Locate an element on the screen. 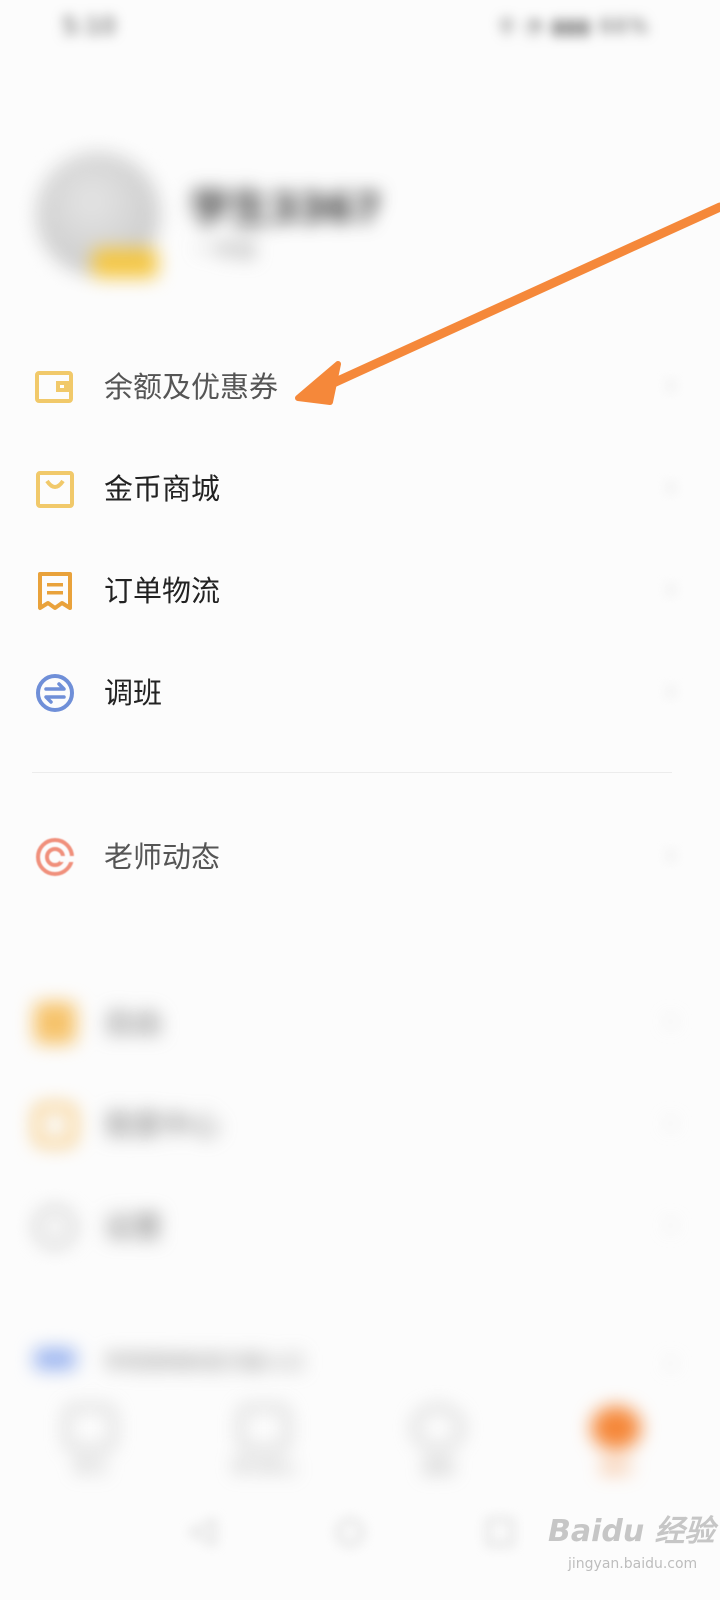 The width and height of the screenshot is (720, 1600). tab-label: 发现 is located at coordinates (437, 1467).